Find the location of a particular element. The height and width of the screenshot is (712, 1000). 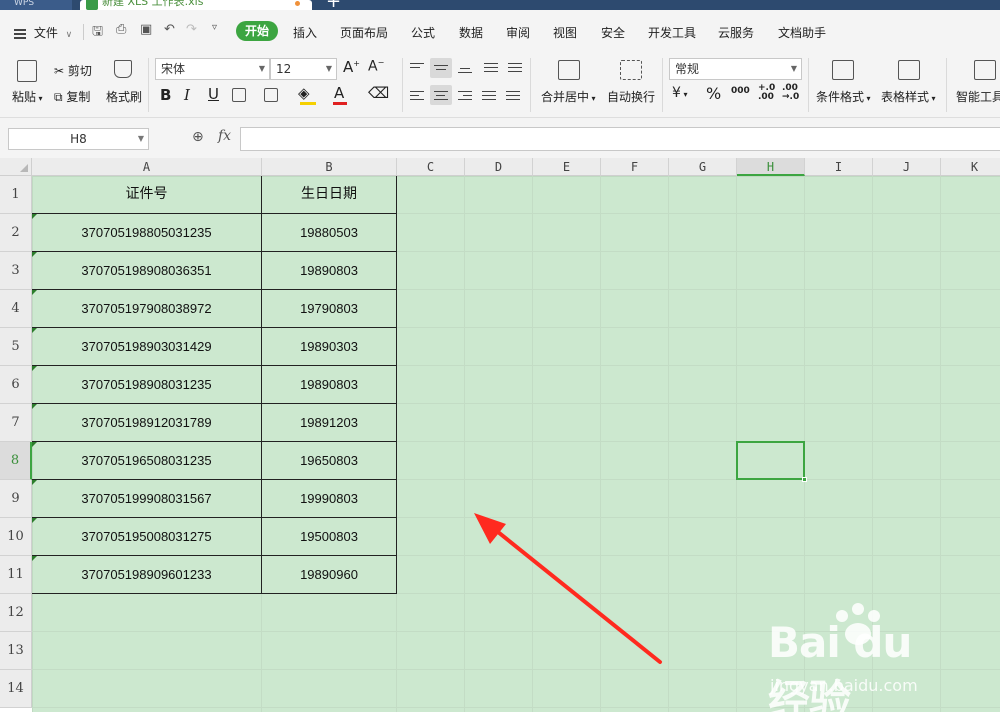

watermark-url: jingyan.baidu.com is located at coordinates (844, 685).